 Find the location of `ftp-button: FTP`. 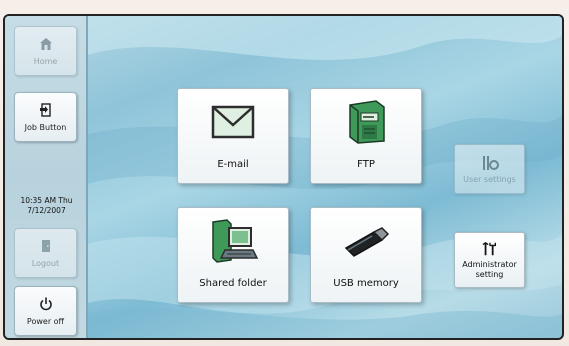

ftp-button: FTP is located at coordinates (366, 136).